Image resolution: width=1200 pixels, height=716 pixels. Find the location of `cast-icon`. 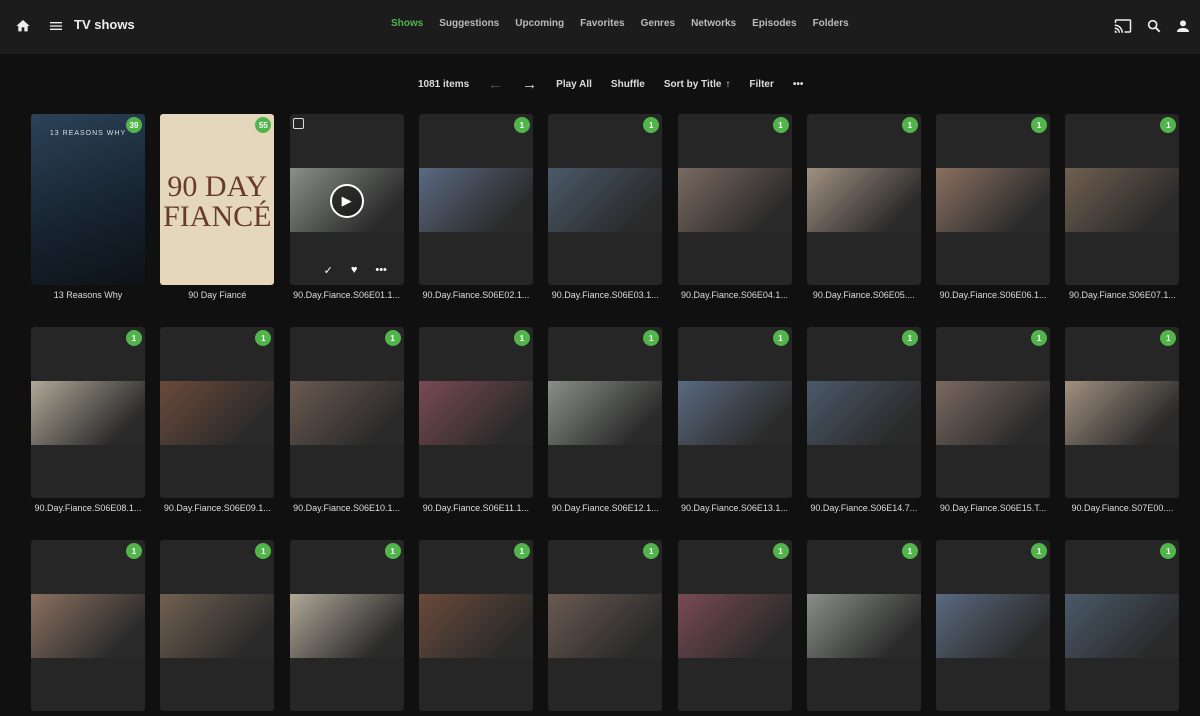

cast-icon is located at coordinates (1123, 26).